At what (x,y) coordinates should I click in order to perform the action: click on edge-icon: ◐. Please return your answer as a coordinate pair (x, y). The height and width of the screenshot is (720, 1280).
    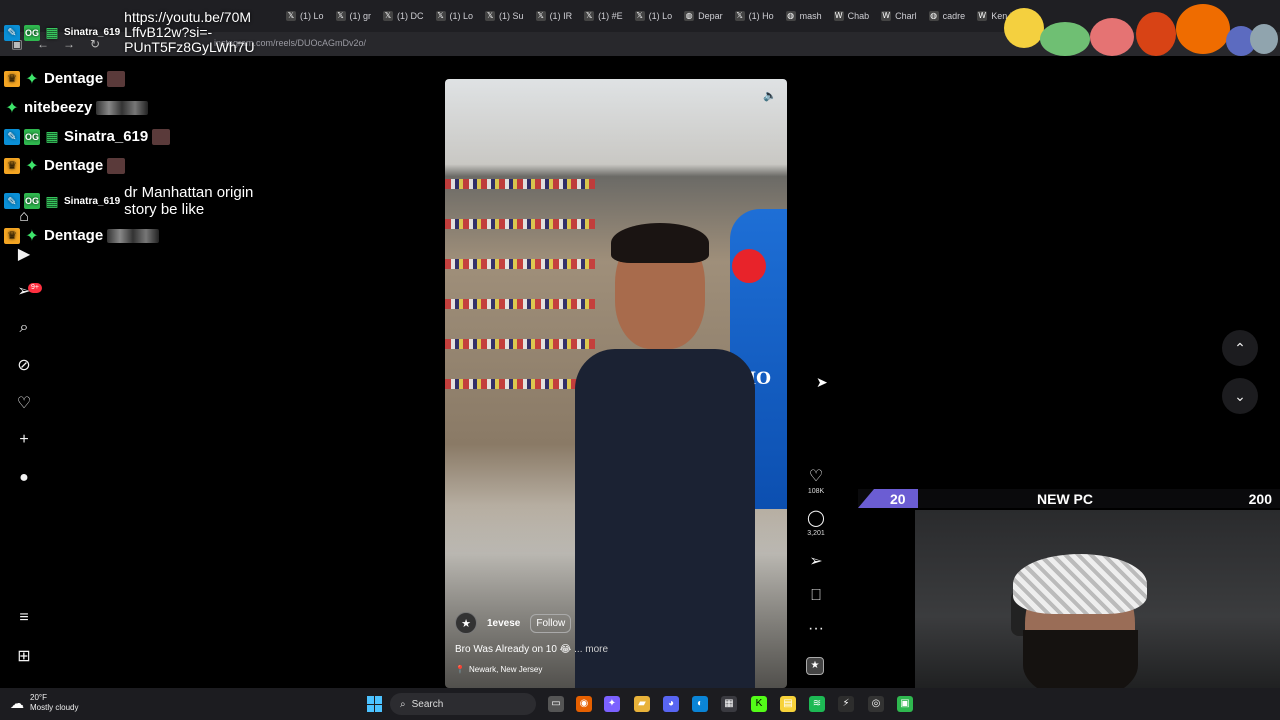
    Looking at the image, I should click on (700, 704).